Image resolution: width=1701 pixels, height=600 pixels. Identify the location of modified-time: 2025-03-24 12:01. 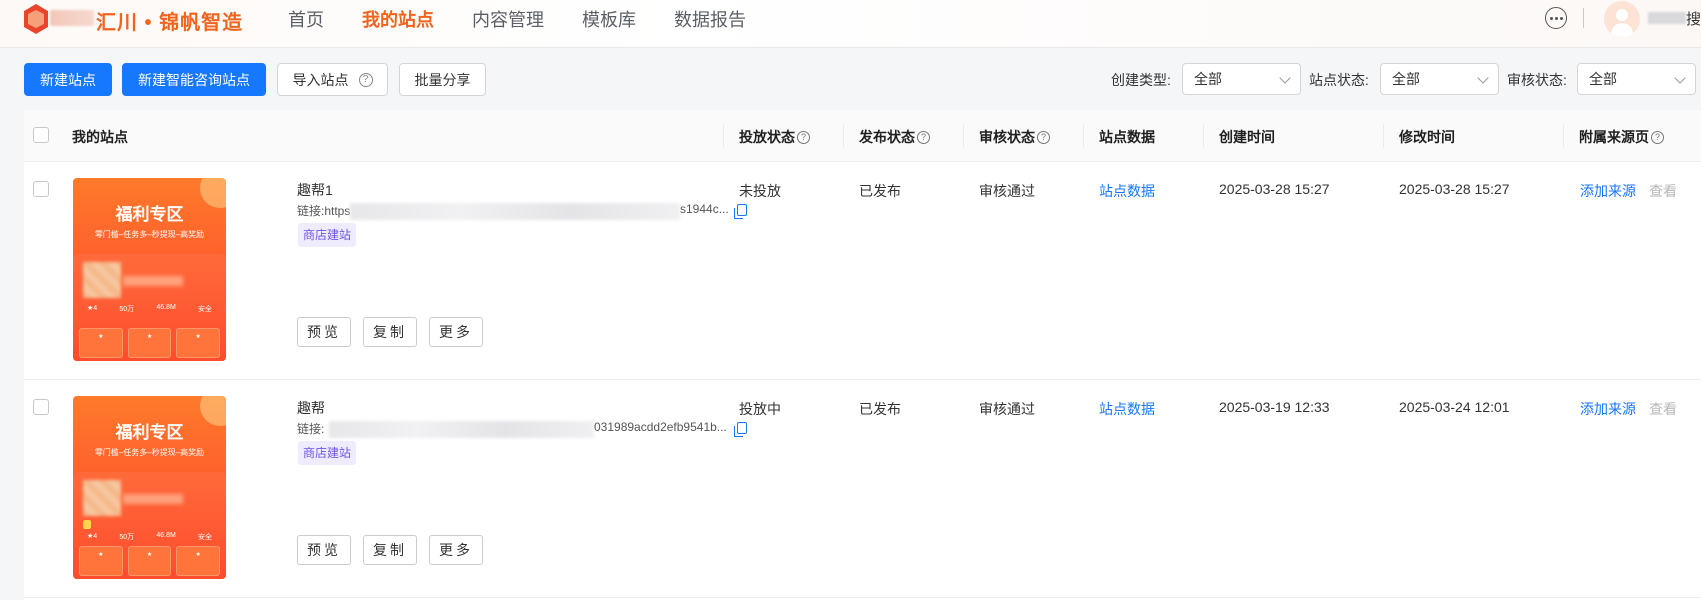
(1454, 407).